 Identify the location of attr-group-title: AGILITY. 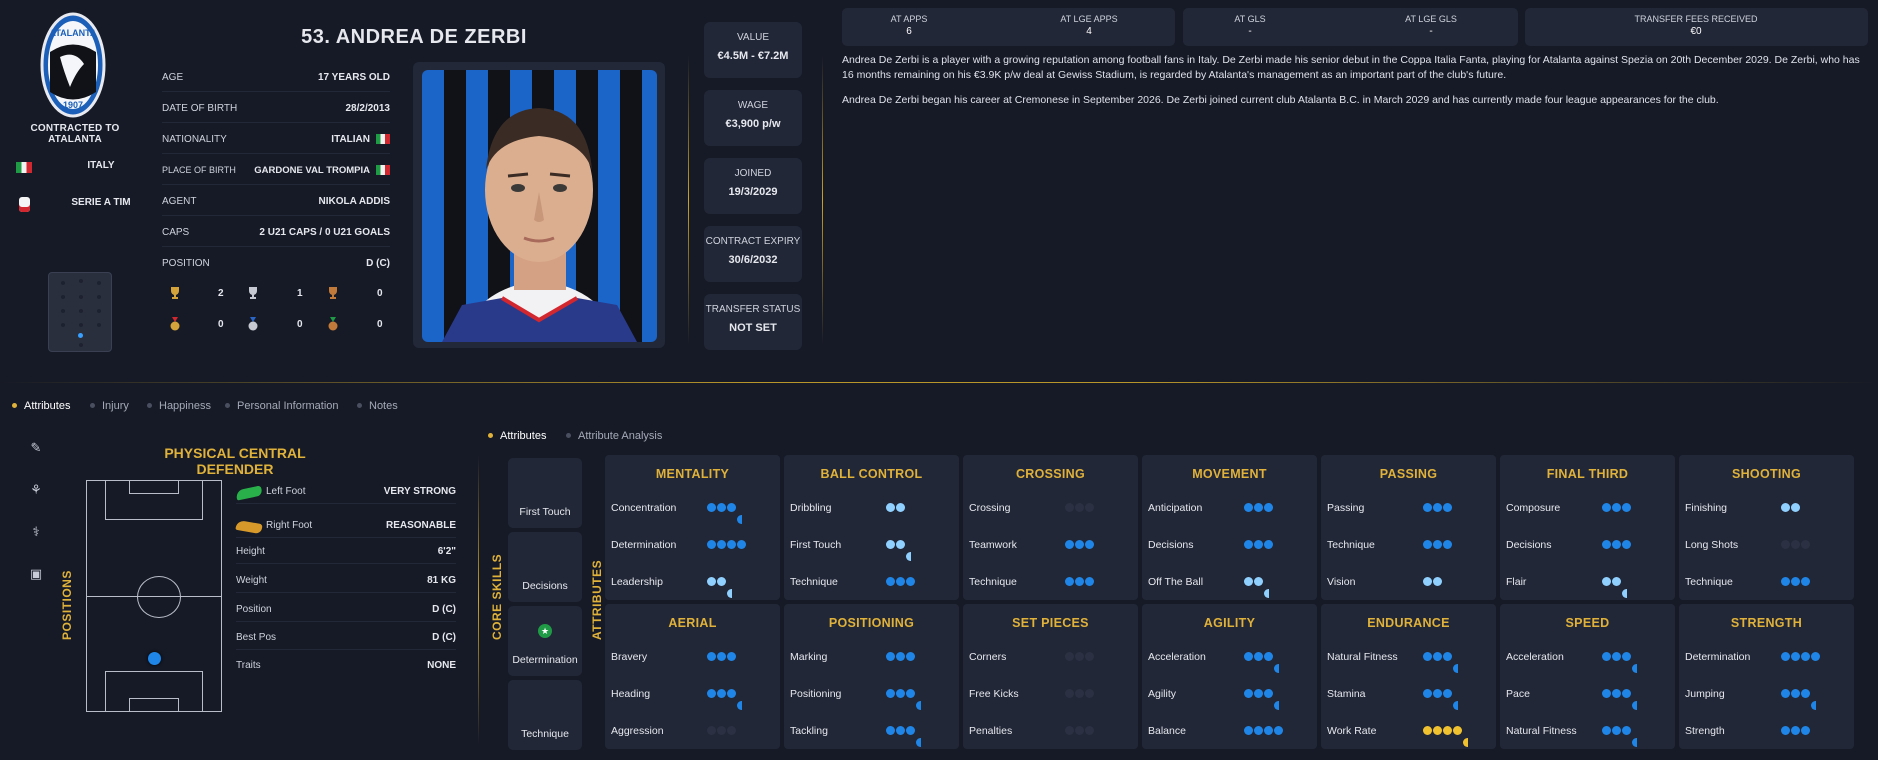
(1229, 623).